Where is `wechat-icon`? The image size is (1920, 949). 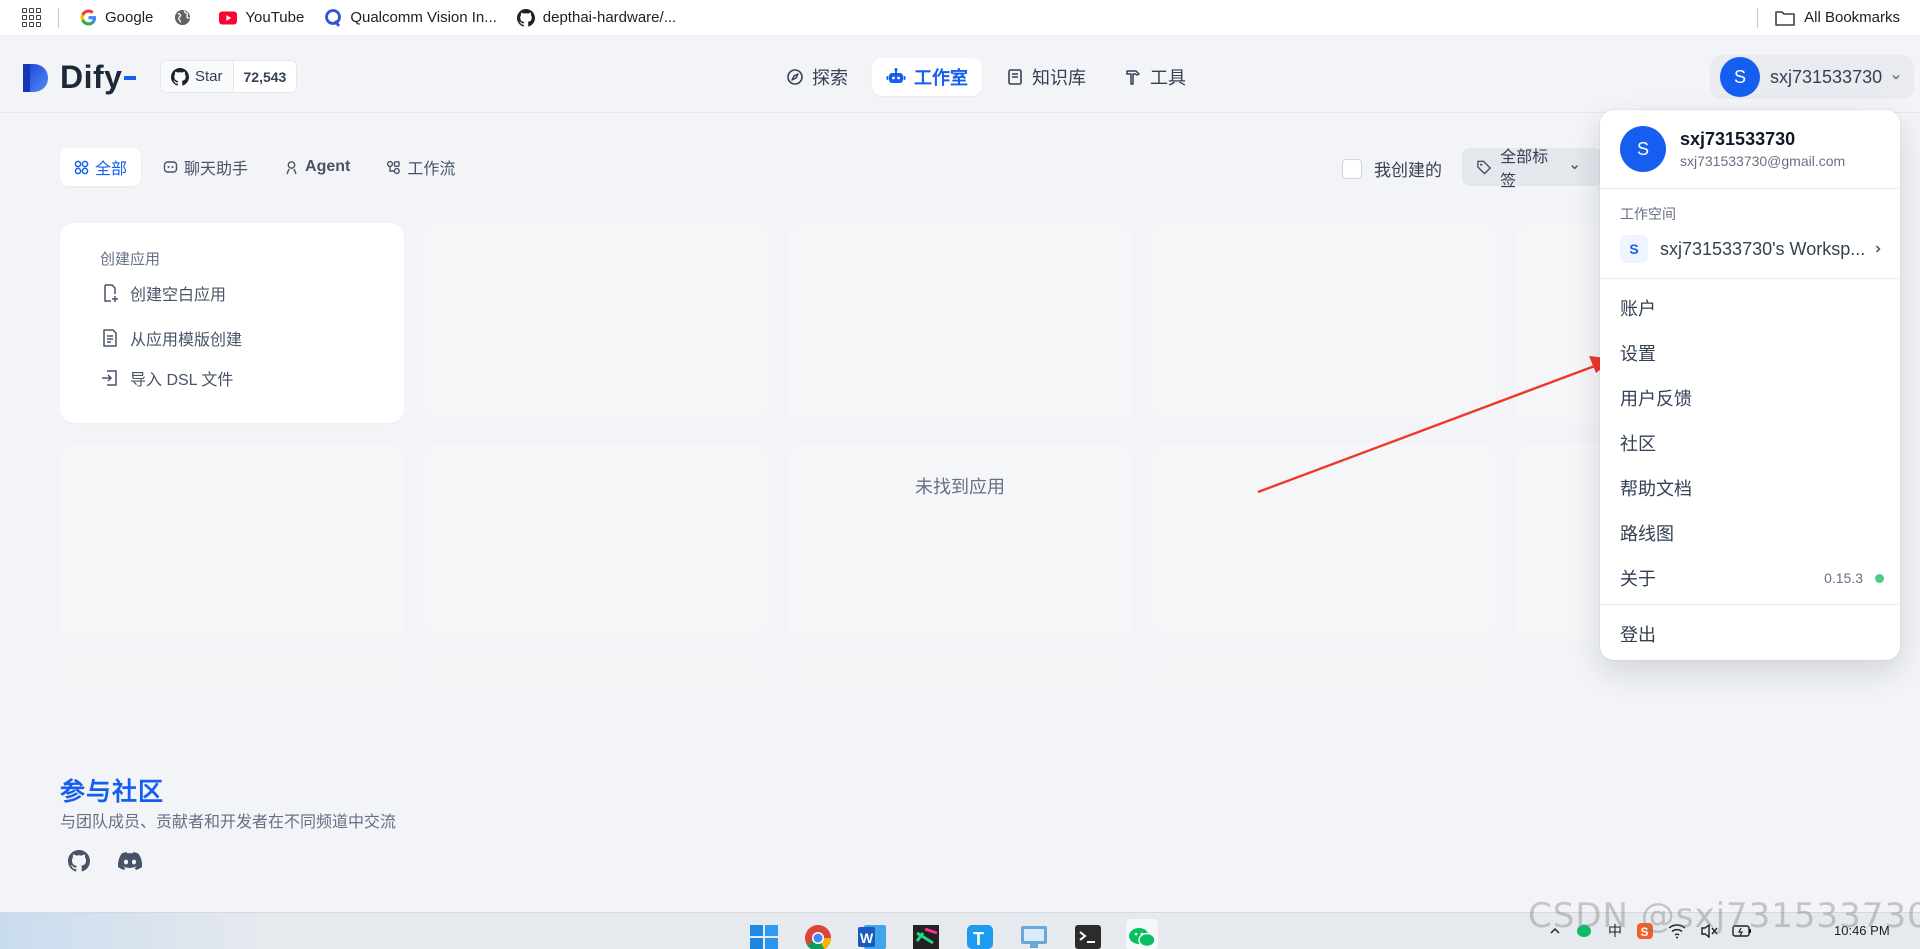 wechat-icon is located at coordinates (1142, 934).